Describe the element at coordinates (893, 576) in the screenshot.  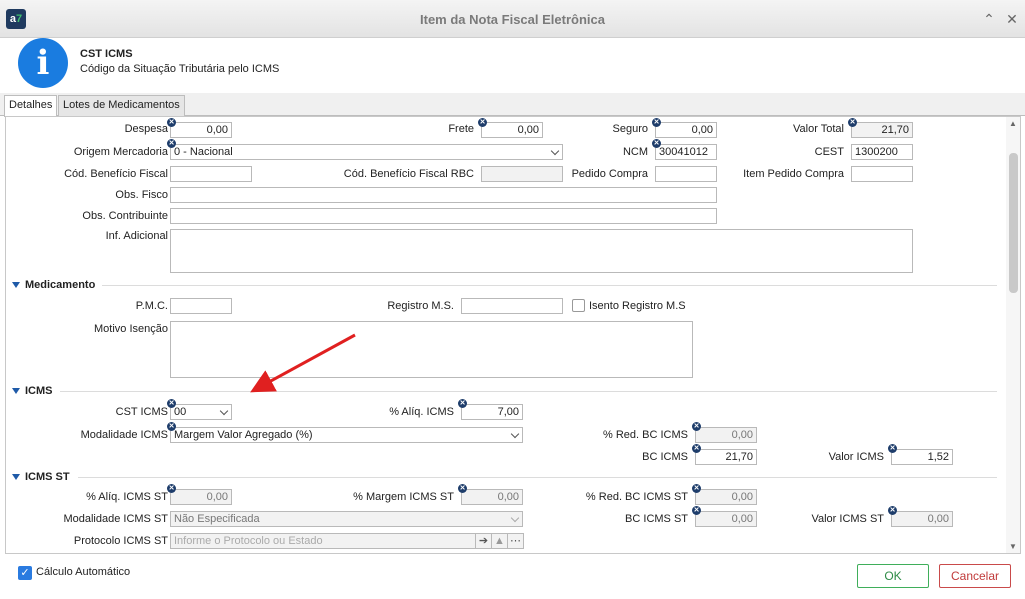
I see `ok-button: OK` at that location.